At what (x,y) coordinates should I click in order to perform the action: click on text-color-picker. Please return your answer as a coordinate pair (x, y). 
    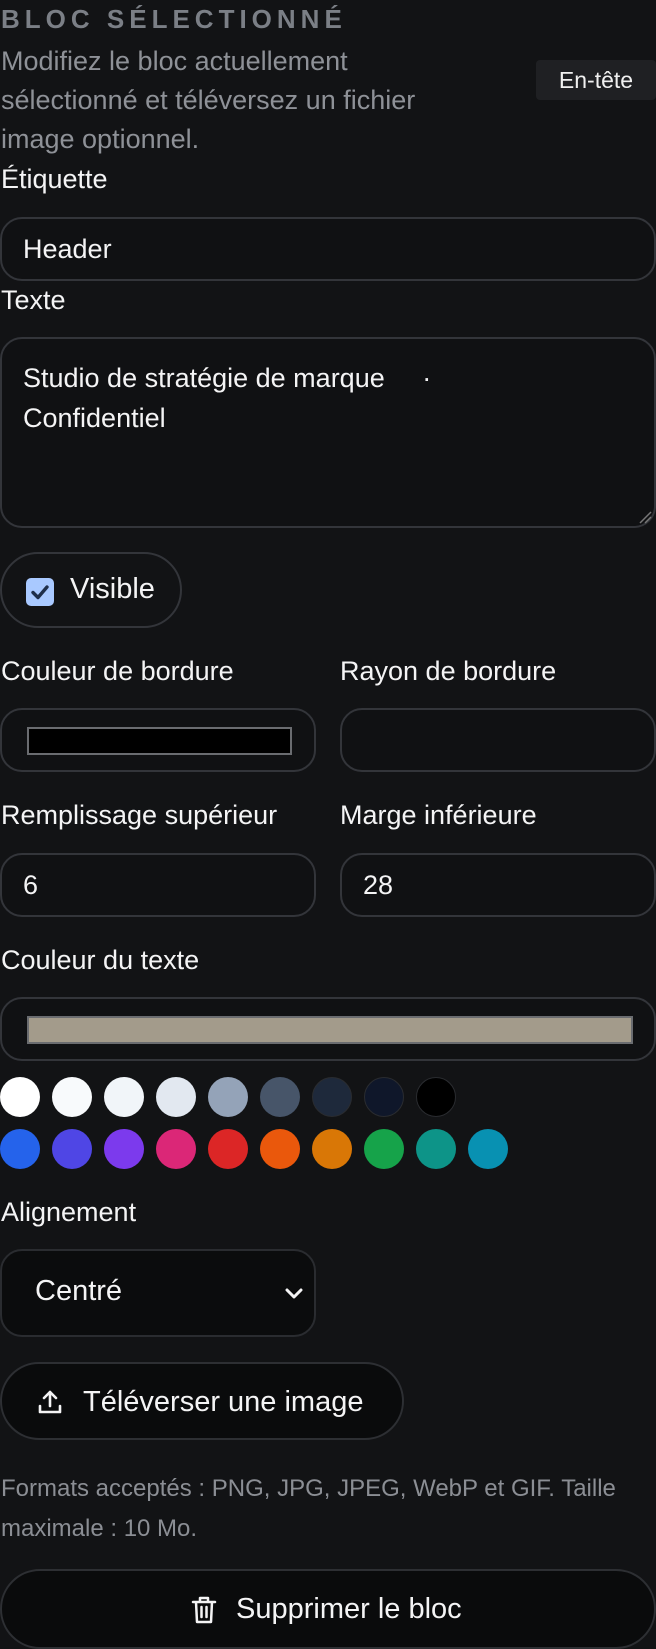
    Looking at the image, I should click on (328, 1029).